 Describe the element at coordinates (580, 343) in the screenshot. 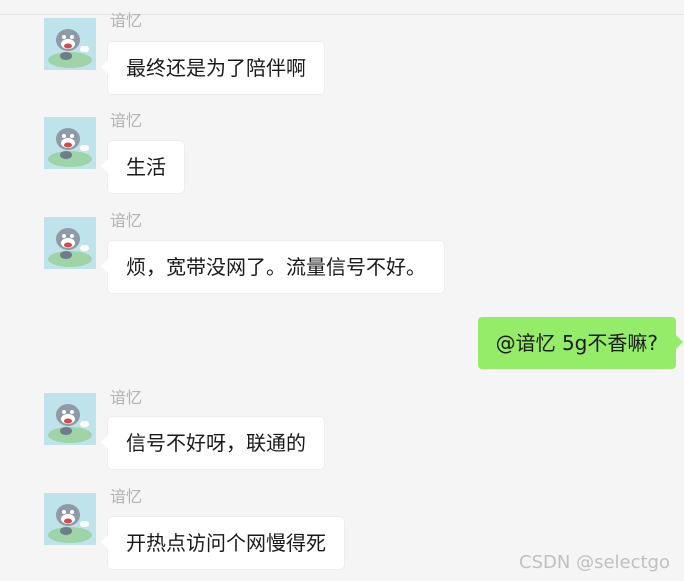

I see `message-bubble-self: @谙忆 5g不香嘛?` at that location.